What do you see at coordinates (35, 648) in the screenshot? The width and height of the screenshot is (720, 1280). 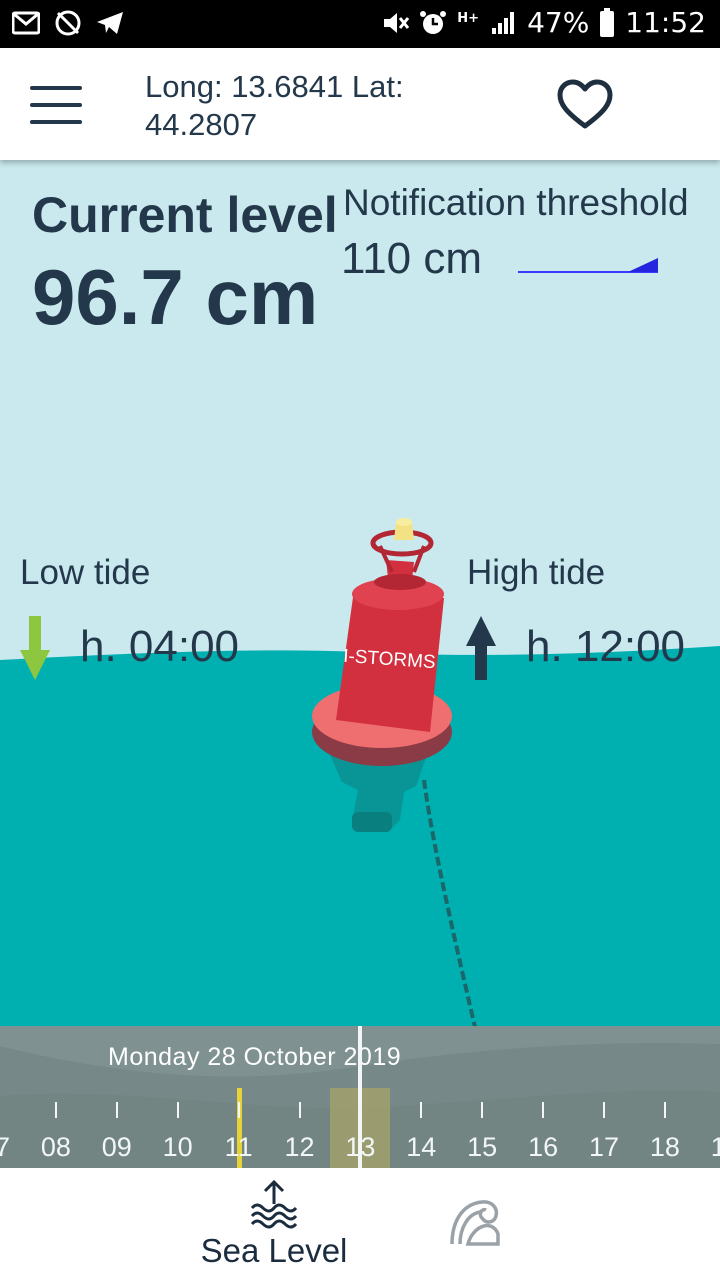 I see `arrow-down-icon` at bounding box center [35, 648].